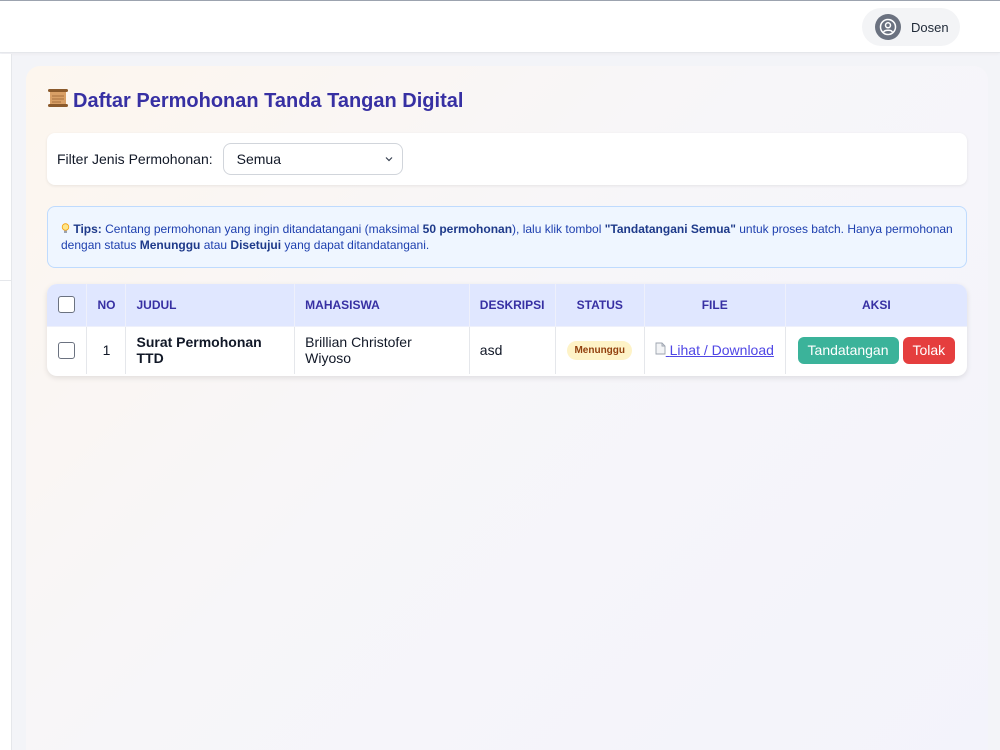  Describe the element at coordinates (258, 159) in the screenshot. I see `filter-selected-value: Semua` at that location.